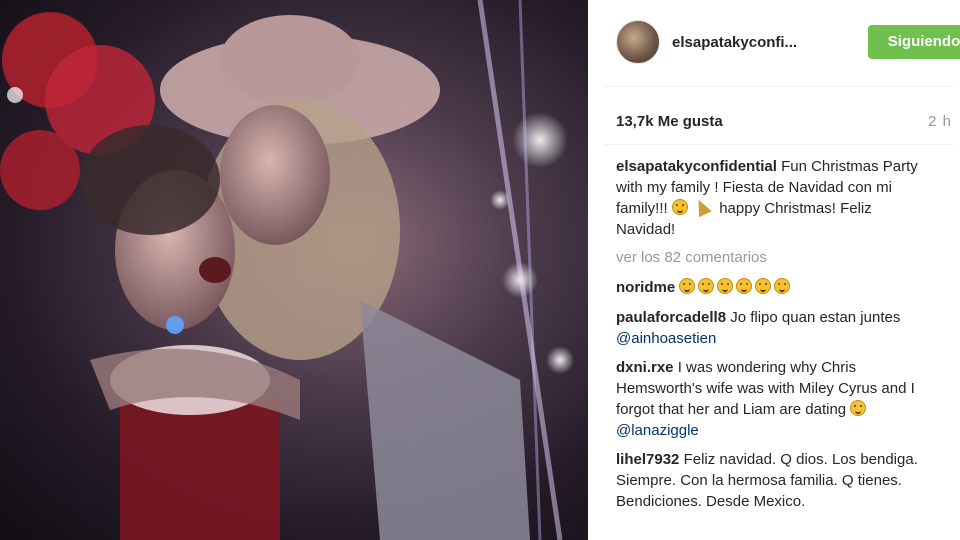 This screenshot has width=960, height=540. Describe the element at coordinates (940, 121) in the screenshot. I see `post-time: 2 h` at that location.